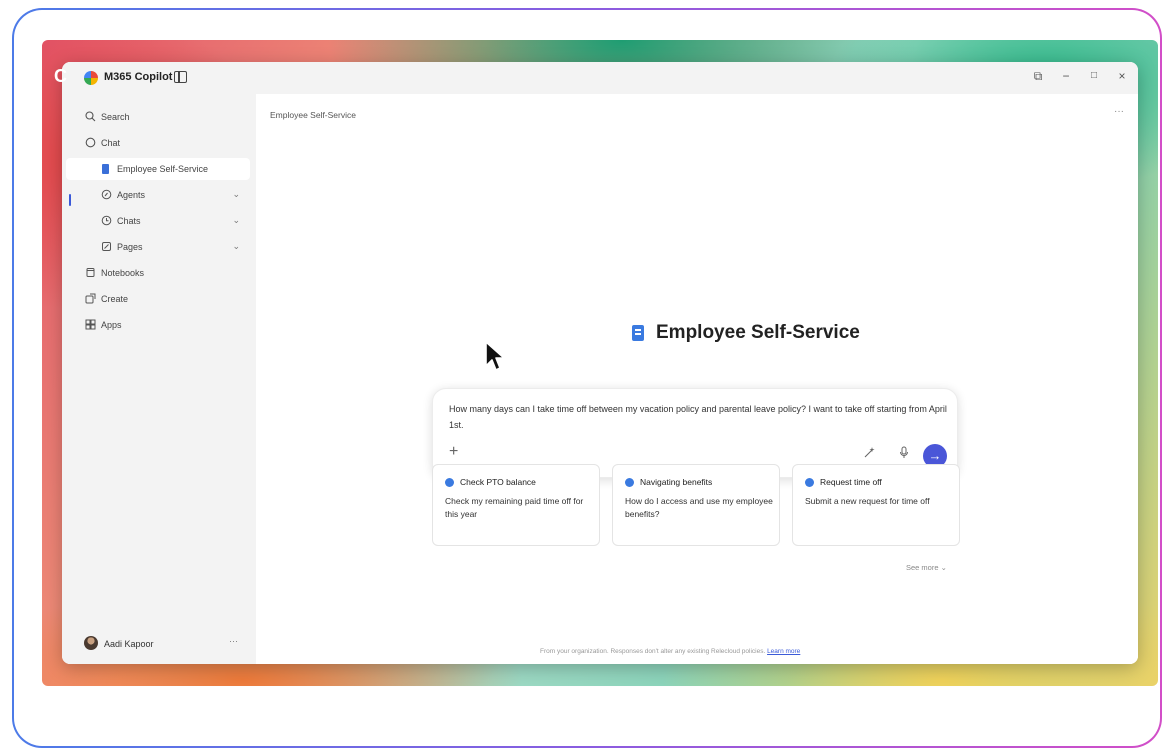 The height and width of the screenshot is (748, 1174). I want to click on sidebar-item-create: Create, so click(159, 299).